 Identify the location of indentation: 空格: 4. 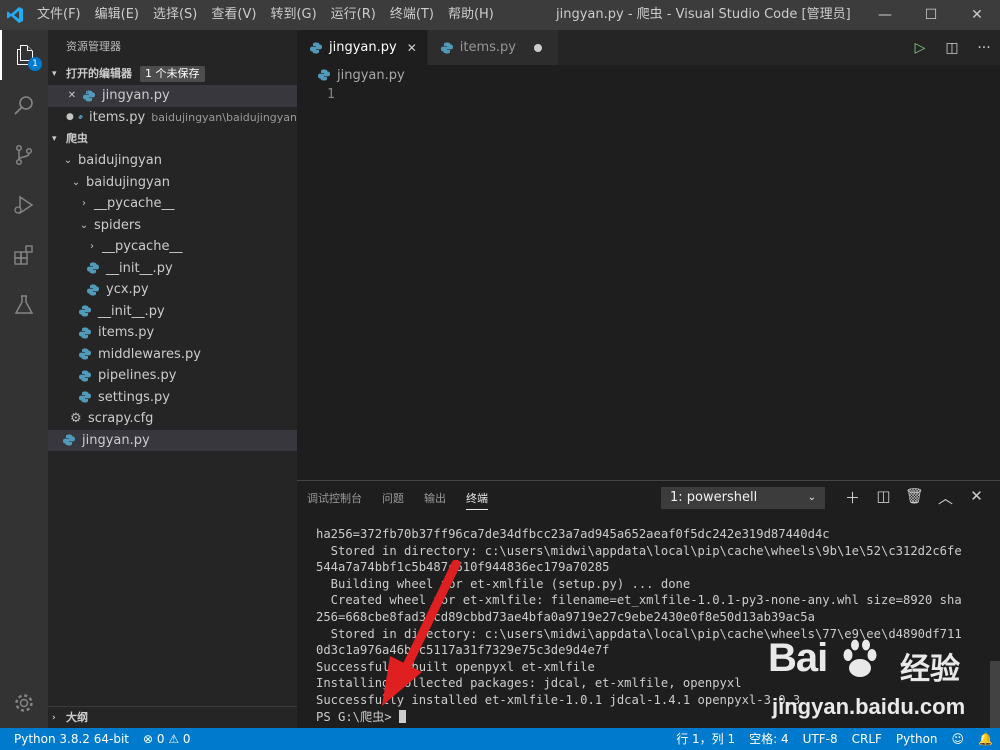
(769, 739).